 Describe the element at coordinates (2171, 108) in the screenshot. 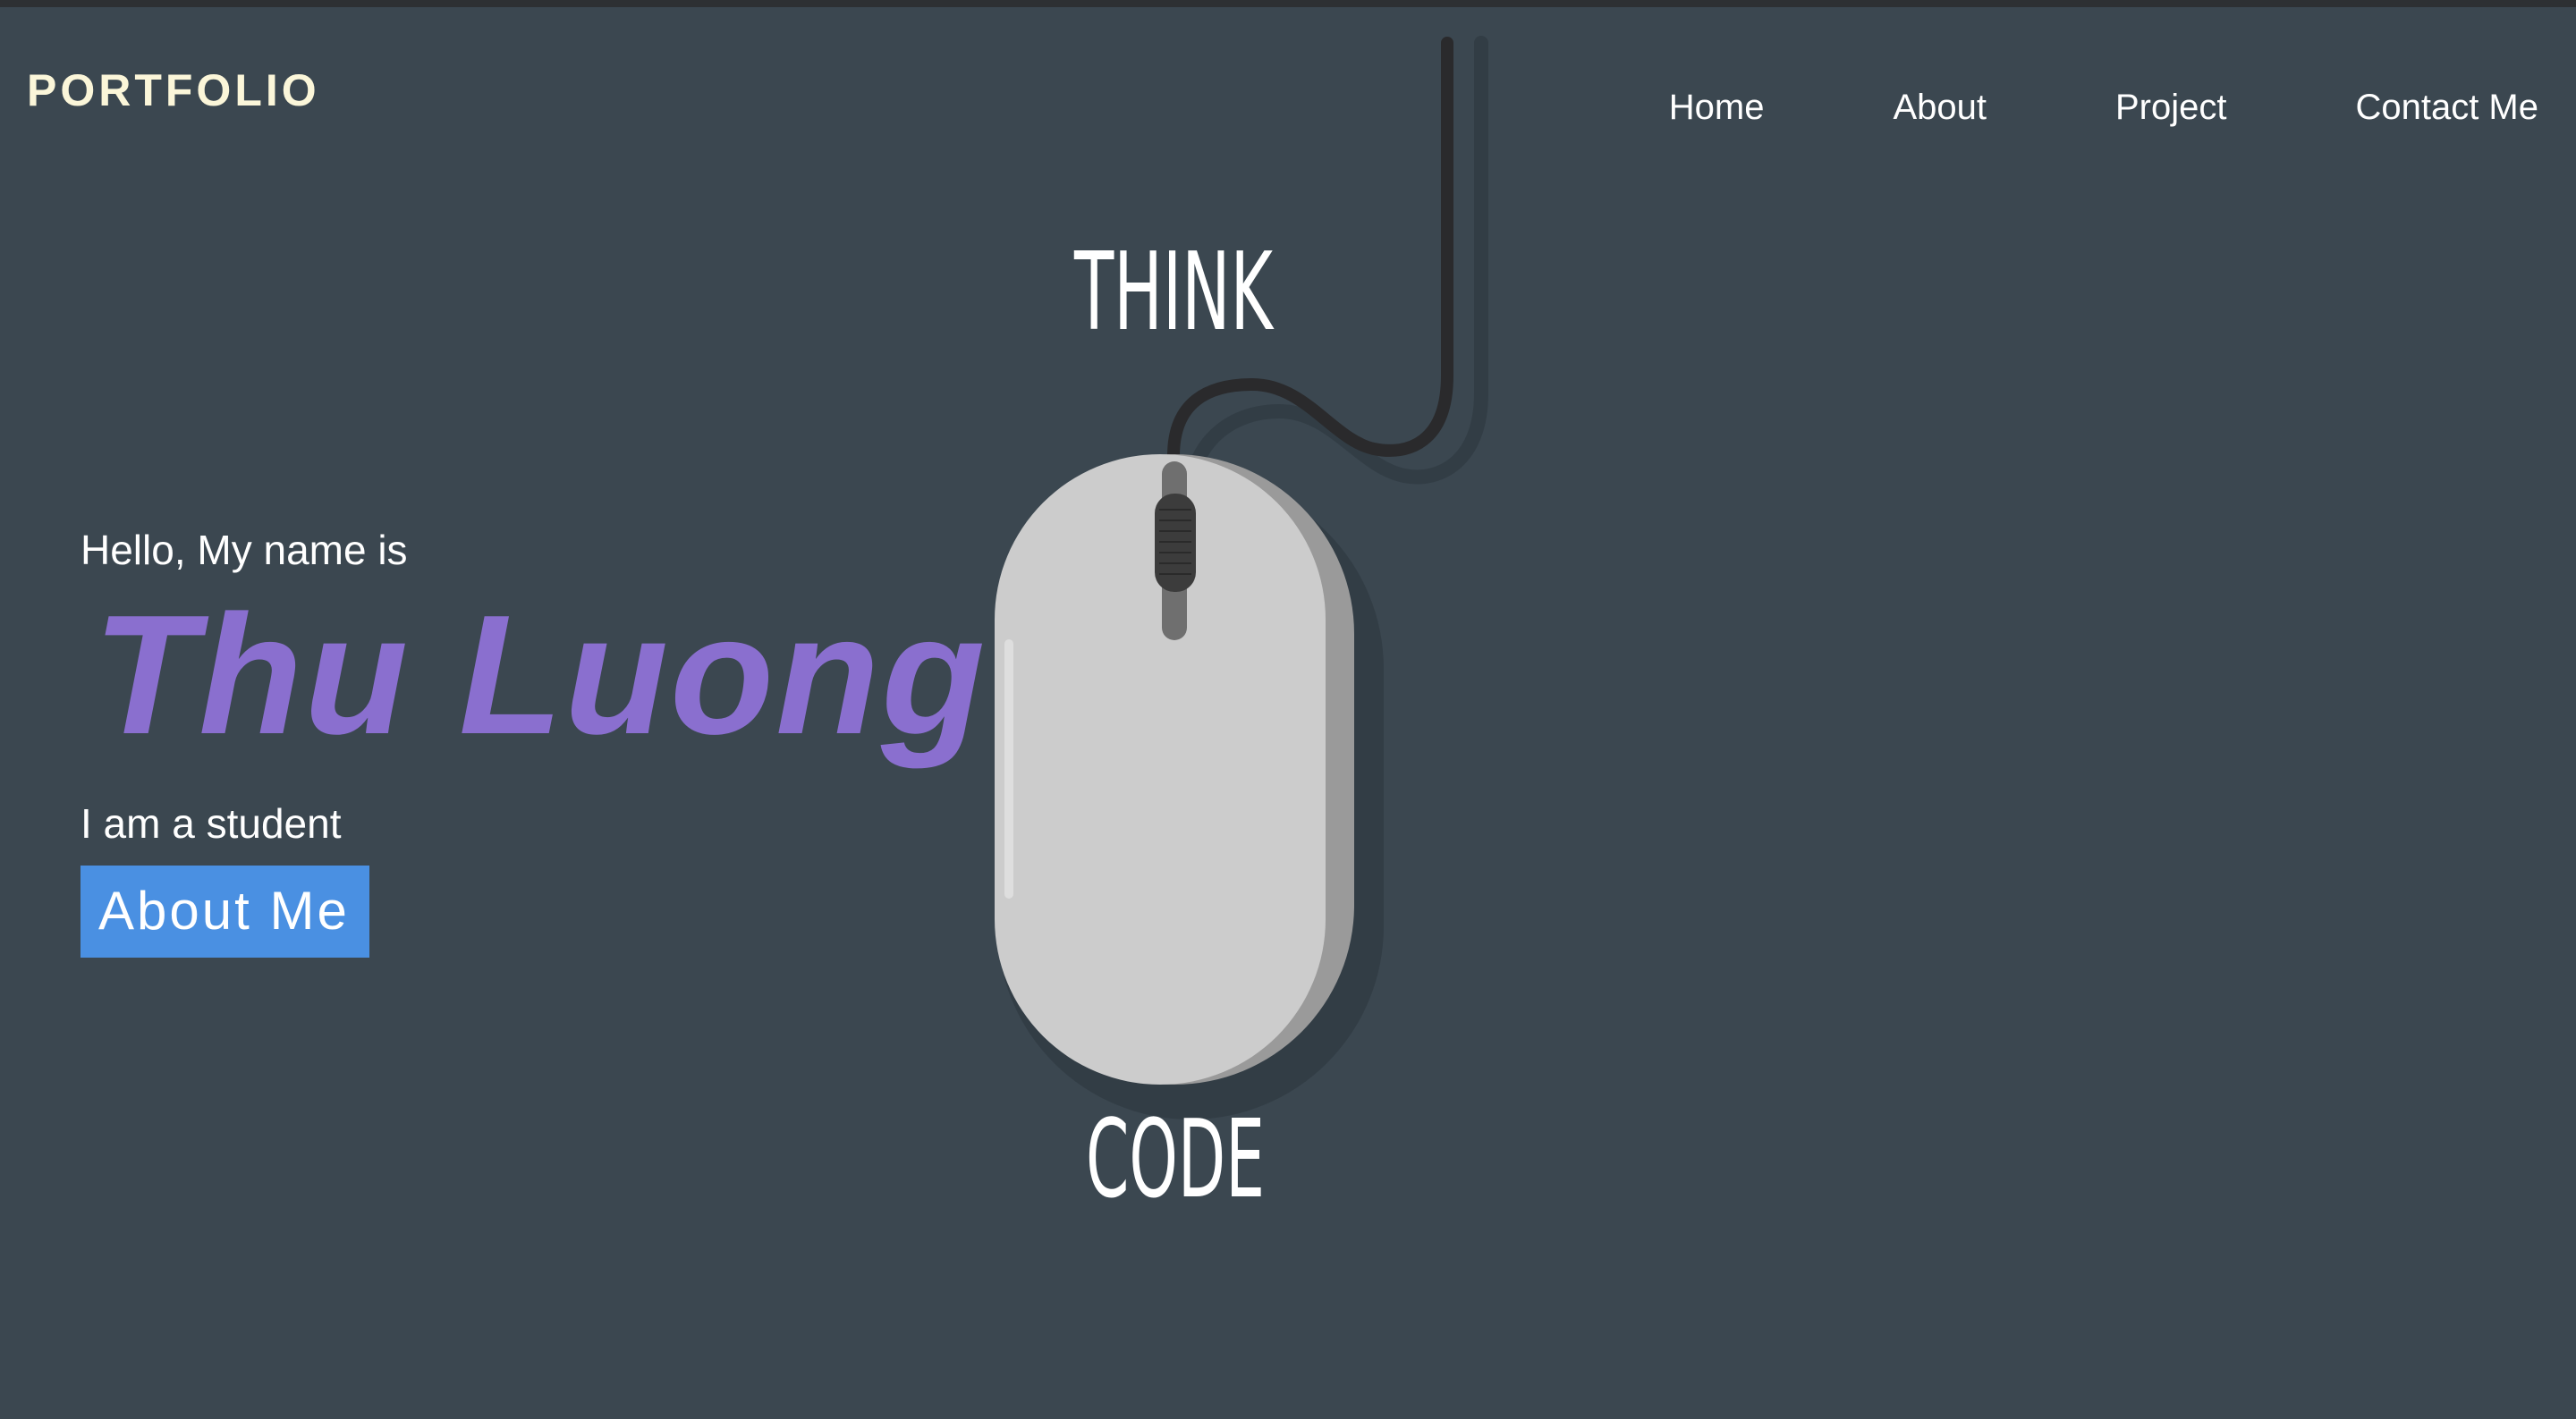

I see `nav-project: Project` at that location.